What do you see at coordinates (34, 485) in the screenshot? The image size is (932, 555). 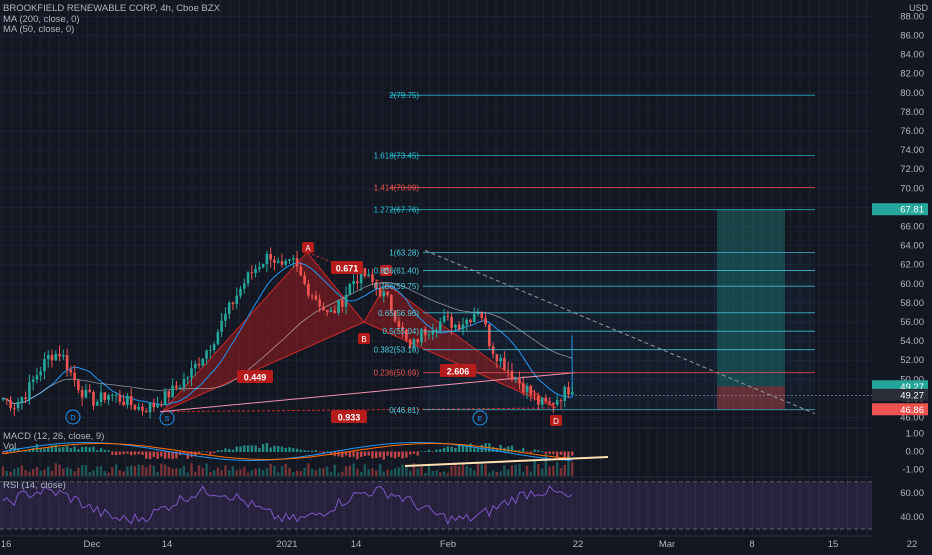 I see `rsi-label: RSI (14, close)` at bounding box center [34, 485].